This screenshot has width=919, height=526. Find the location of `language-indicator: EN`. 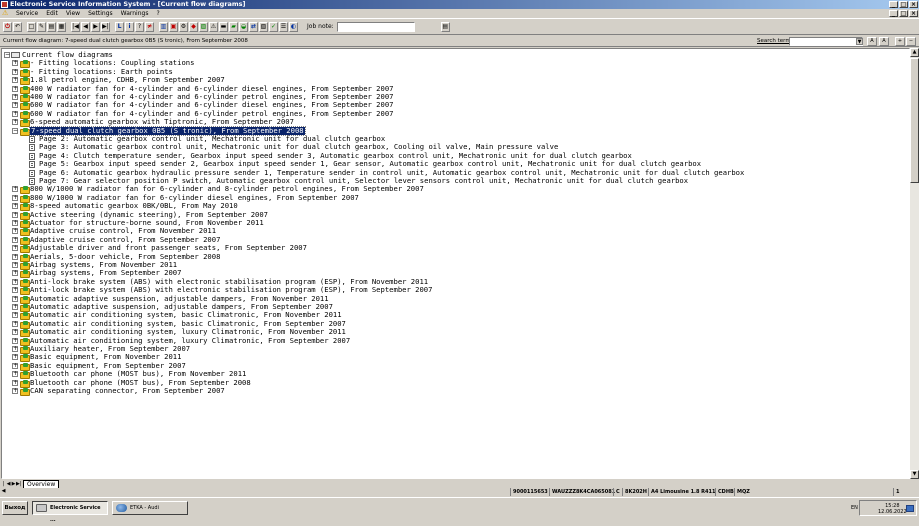

language-indicator: EN is located at coordinates (854, 508).